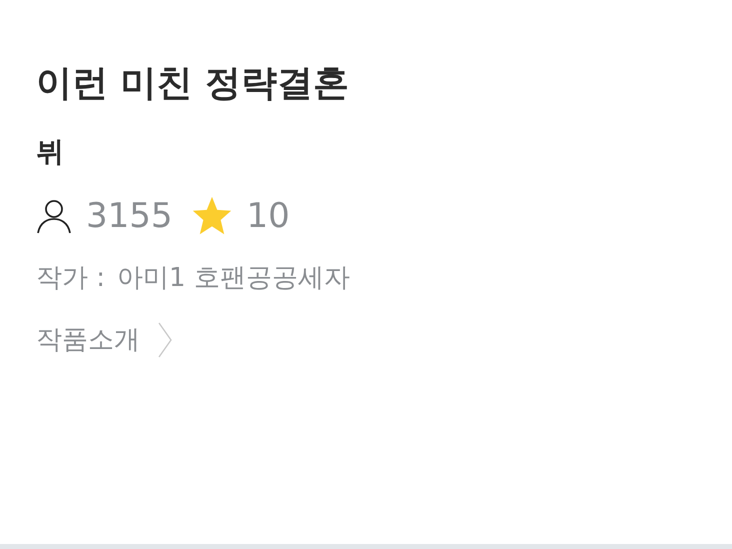 Image resolution: width=732 pixels, height=549 pixels. Describe the element at coordinates (165, 340) in the screenshot. I see `chevron-icon` at that location.